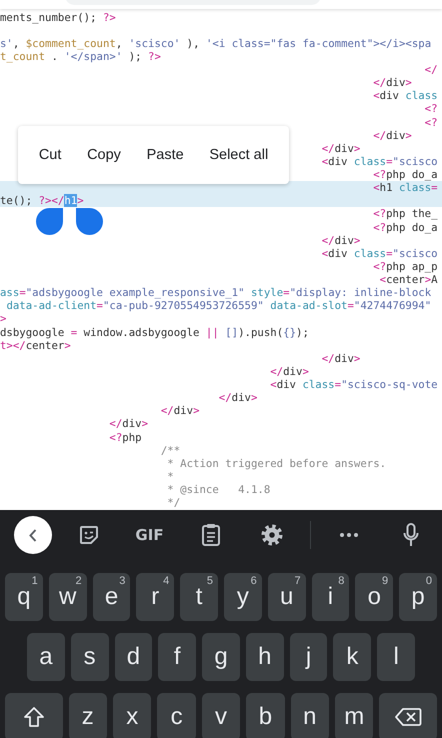 The width and height of the screenshot is (442, 738). What do you see at coordinates (3, 319) in the screenshot?
I see `code-line: >` at bounding box center [3, 319].